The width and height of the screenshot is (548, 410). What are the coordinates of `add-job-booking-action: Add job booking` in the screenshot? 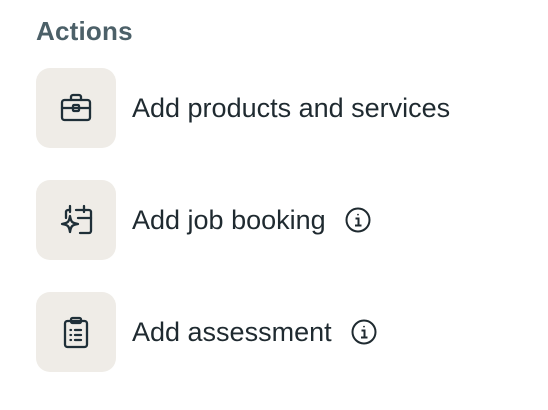 It's located at (204, 220).